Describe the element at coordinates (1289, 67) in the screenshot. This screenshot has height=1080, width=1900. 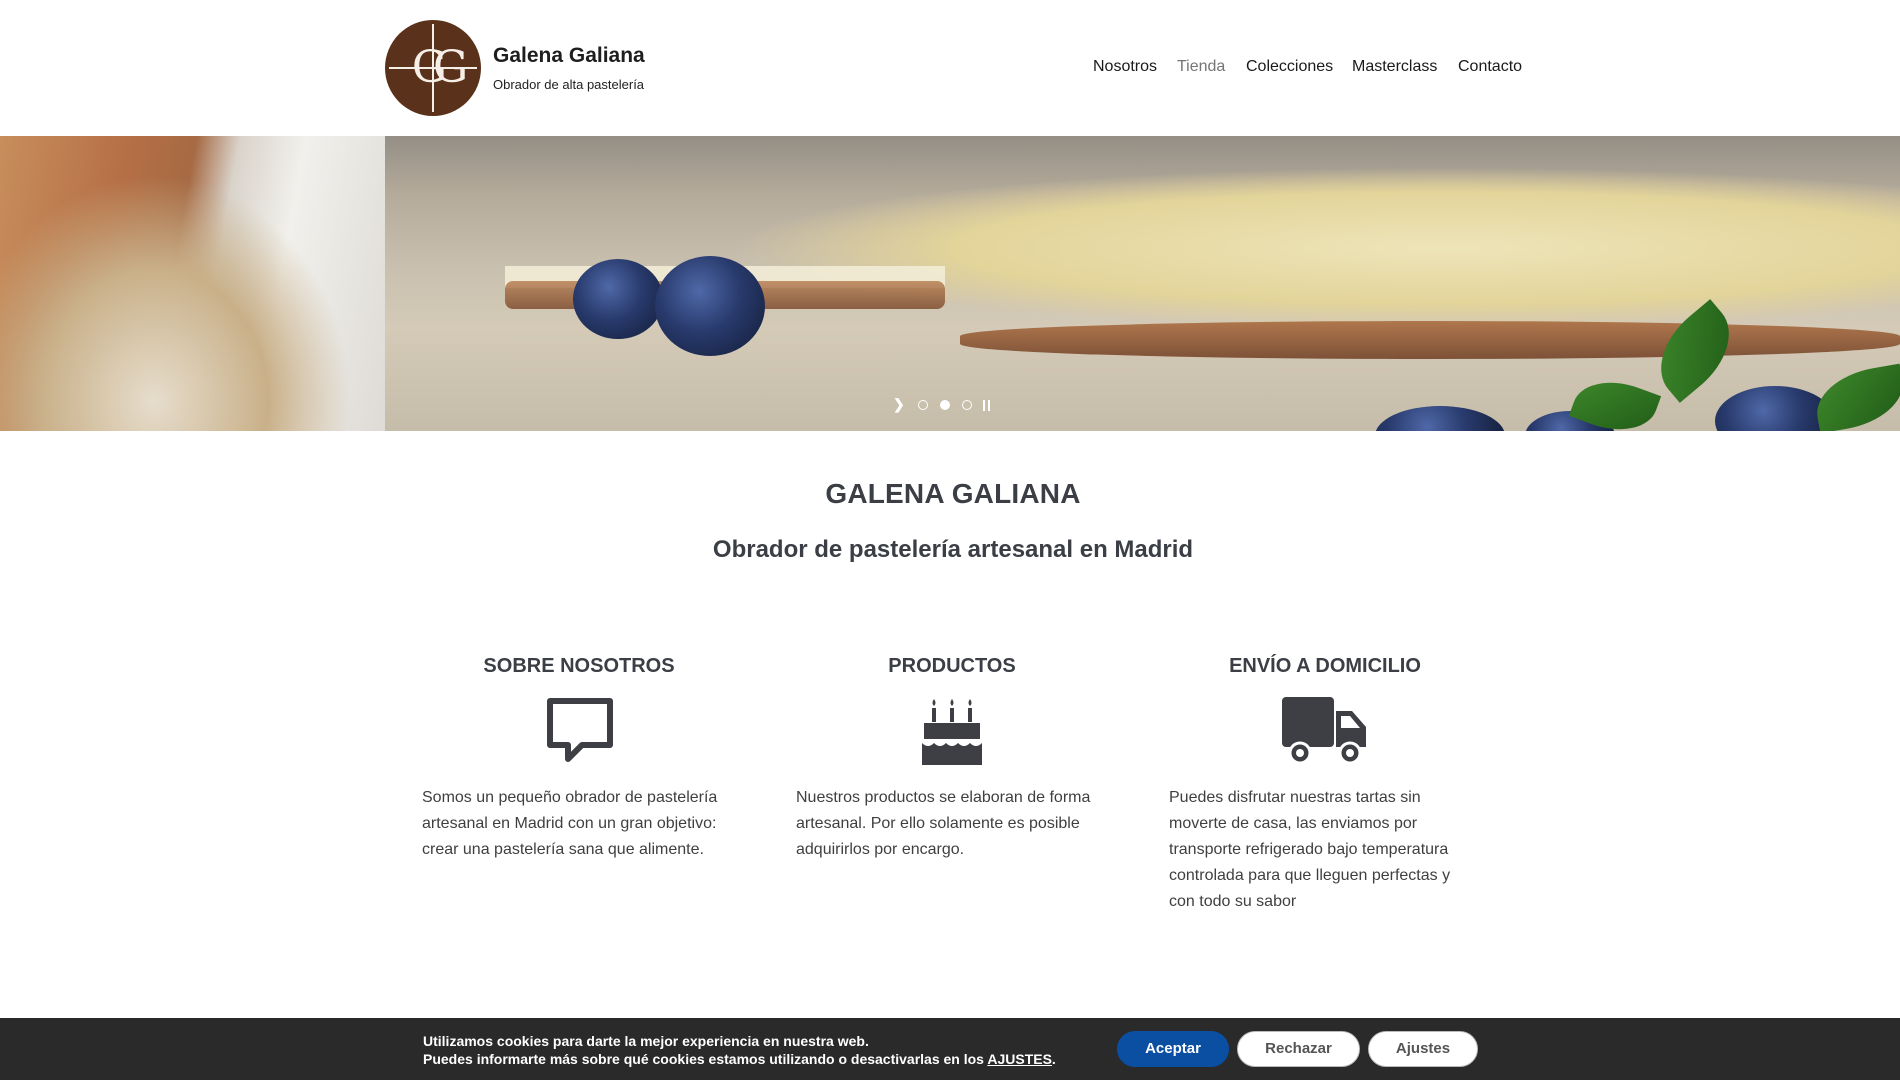
I see `nav-item-colecciones: Colecciones` at that location.